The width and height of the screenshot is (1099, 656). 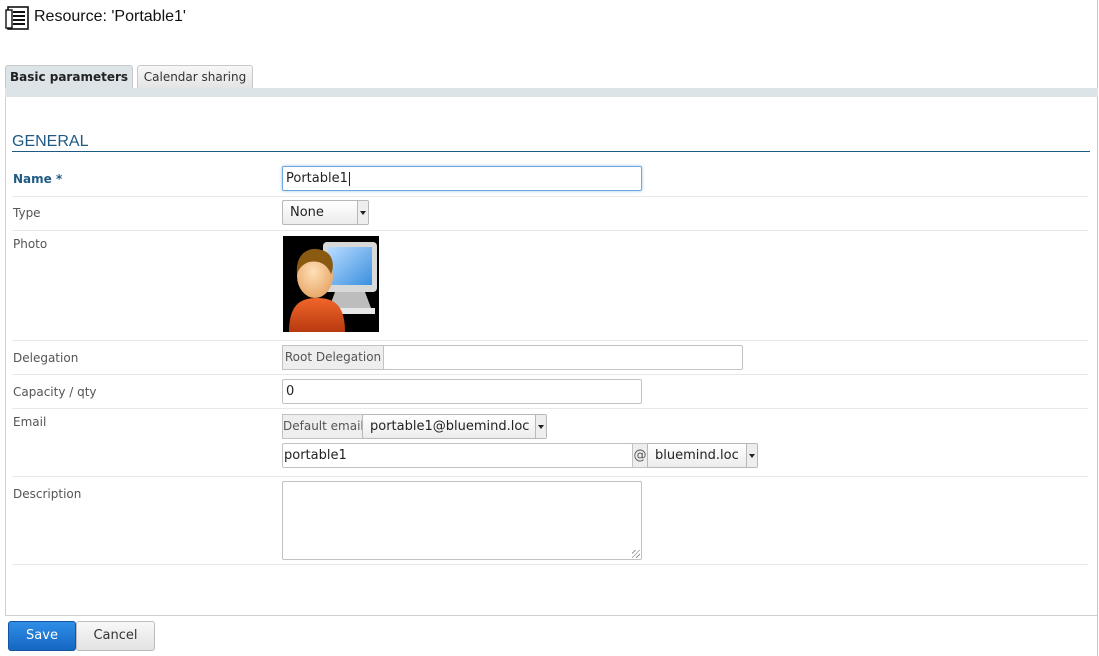 What do you see at coordinates (38, 179) in the screenshot?
I see `name-label: Name *` at bounding box center [38, 179].